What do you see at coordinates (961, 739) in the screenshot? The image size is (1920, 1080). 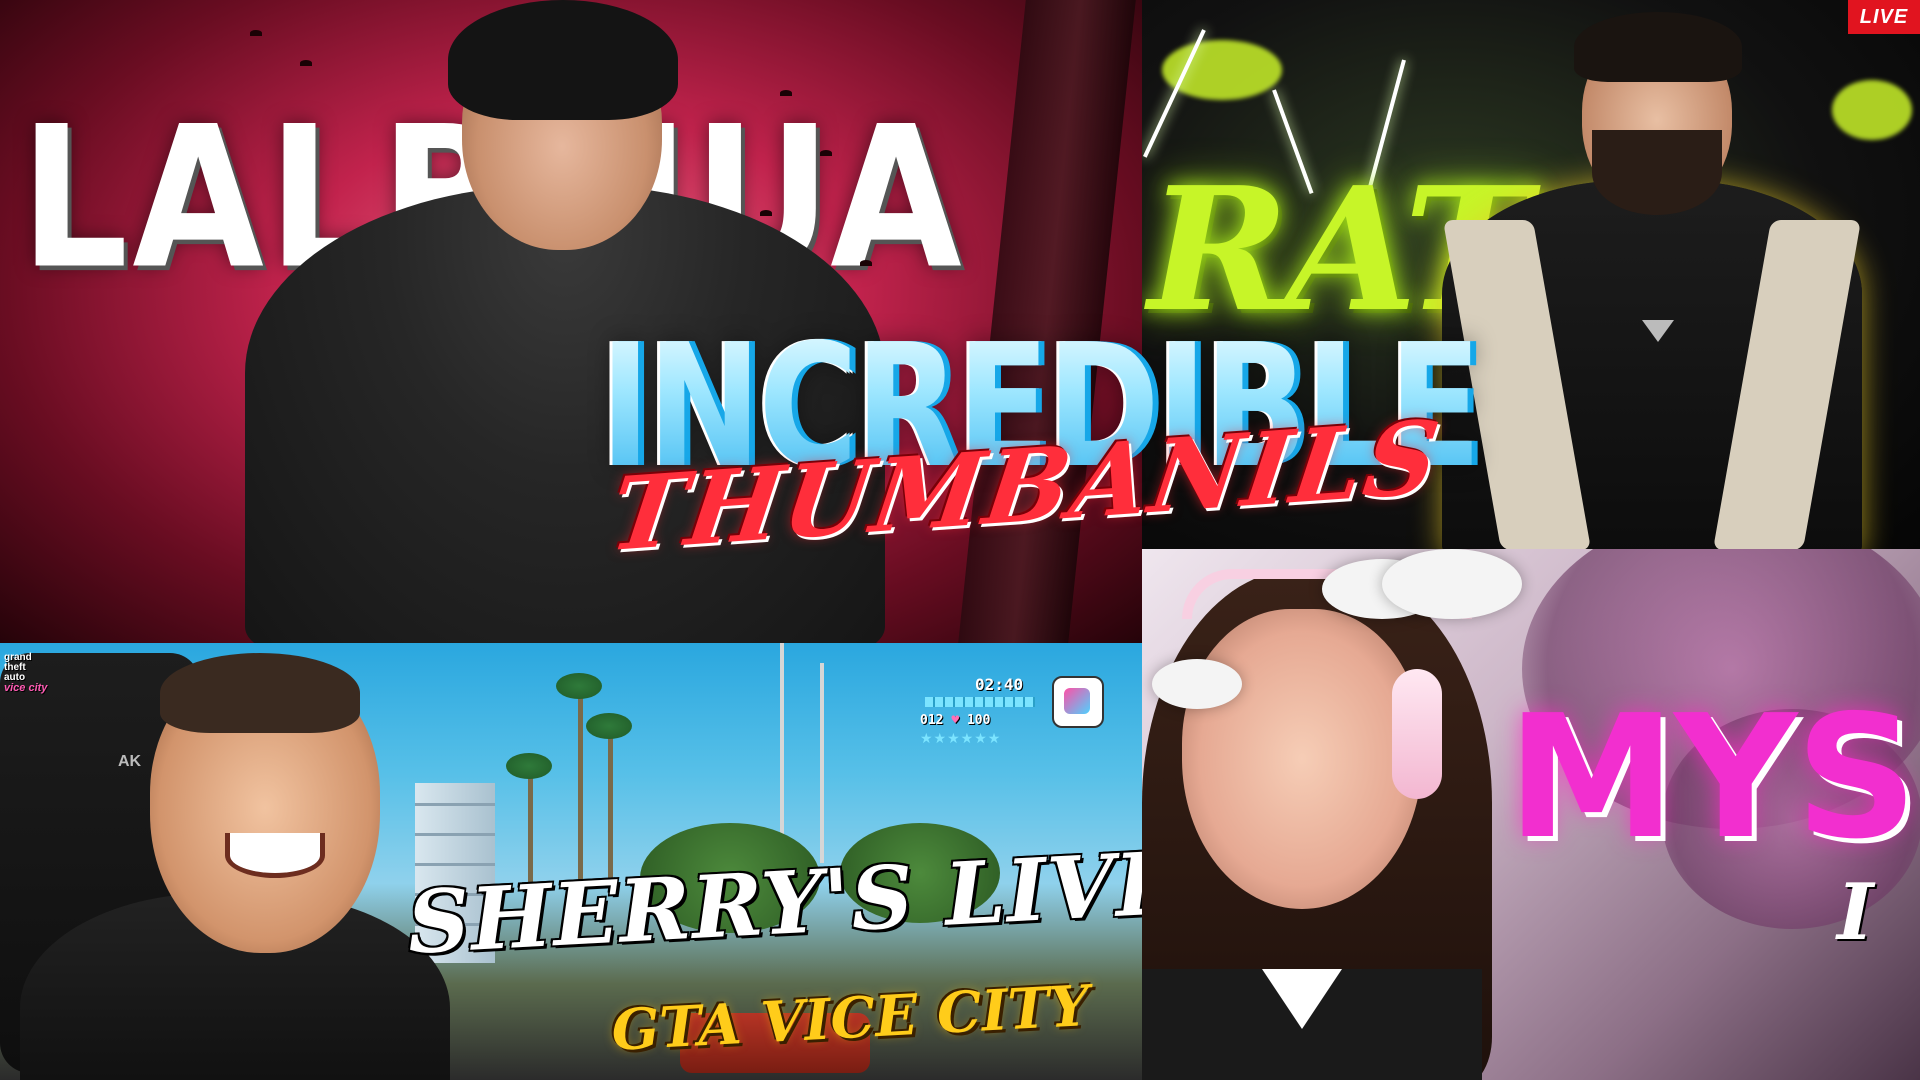 I see `wanted-stars: ★★★★★★` at bounding box center [961, 739].